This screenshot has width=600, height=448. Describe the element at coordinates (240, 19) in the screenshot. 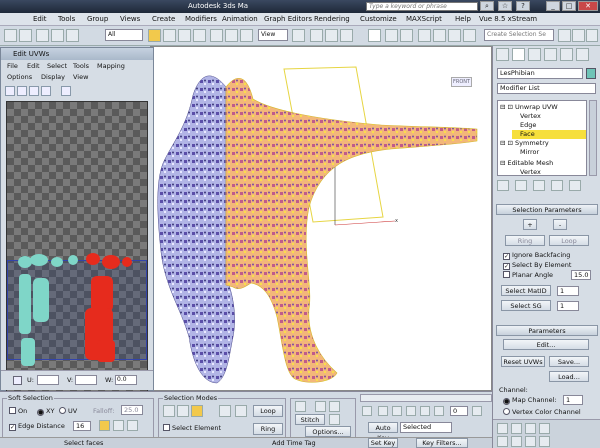

I see `menu-animation: Animation` at that location.